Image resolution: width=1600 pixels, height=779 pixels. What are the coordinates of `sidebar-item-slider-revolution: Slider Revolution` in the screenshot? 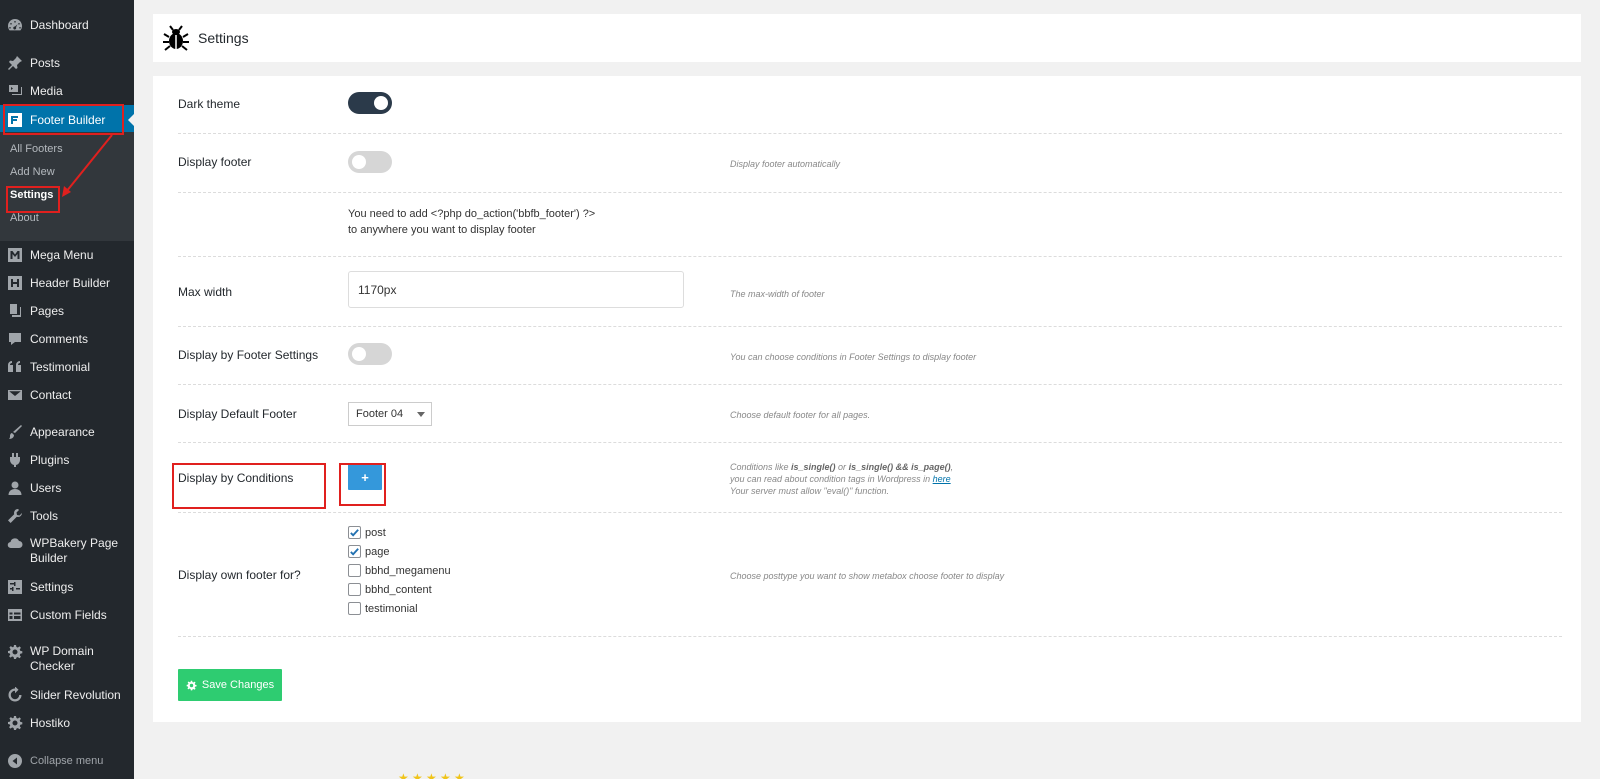 It's located at (67, 695).